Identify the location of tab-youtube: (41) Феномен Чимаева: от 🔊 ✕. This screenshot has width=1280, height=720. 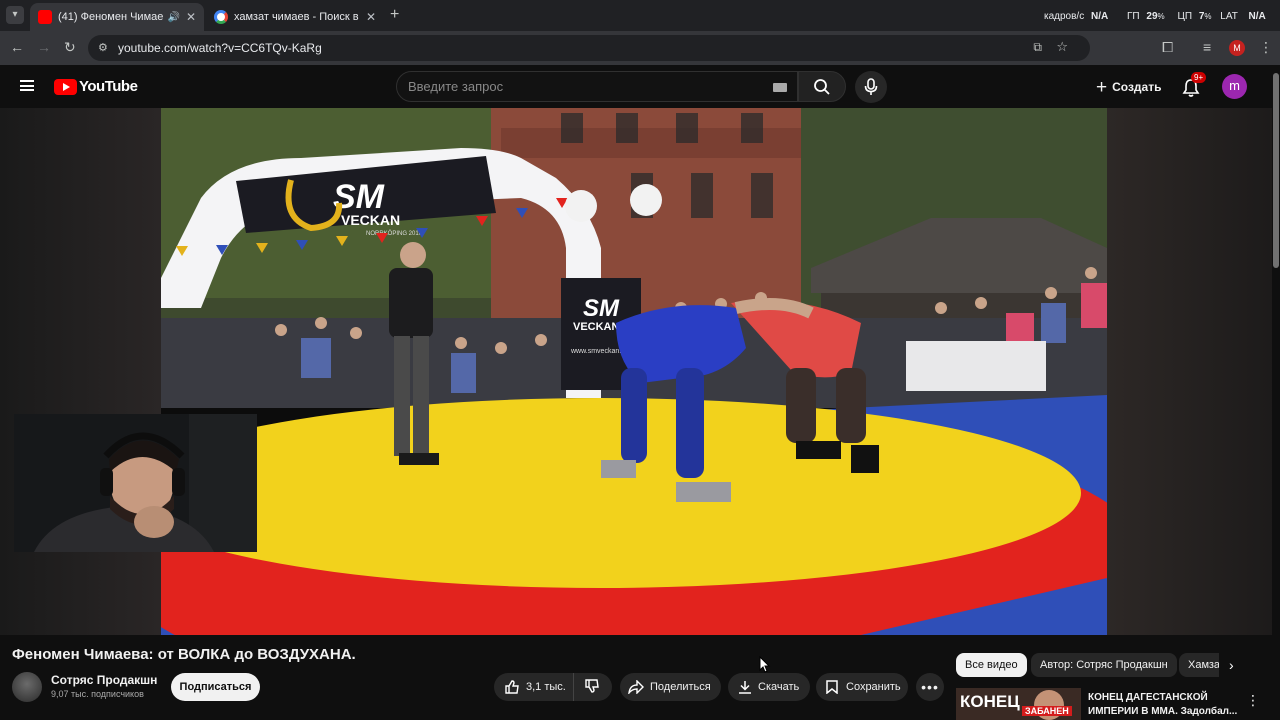
(117, 17).